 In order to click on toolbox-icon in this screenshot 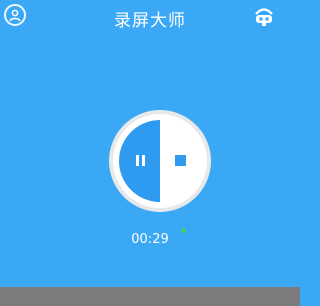, I will do `click(264, 17)`.